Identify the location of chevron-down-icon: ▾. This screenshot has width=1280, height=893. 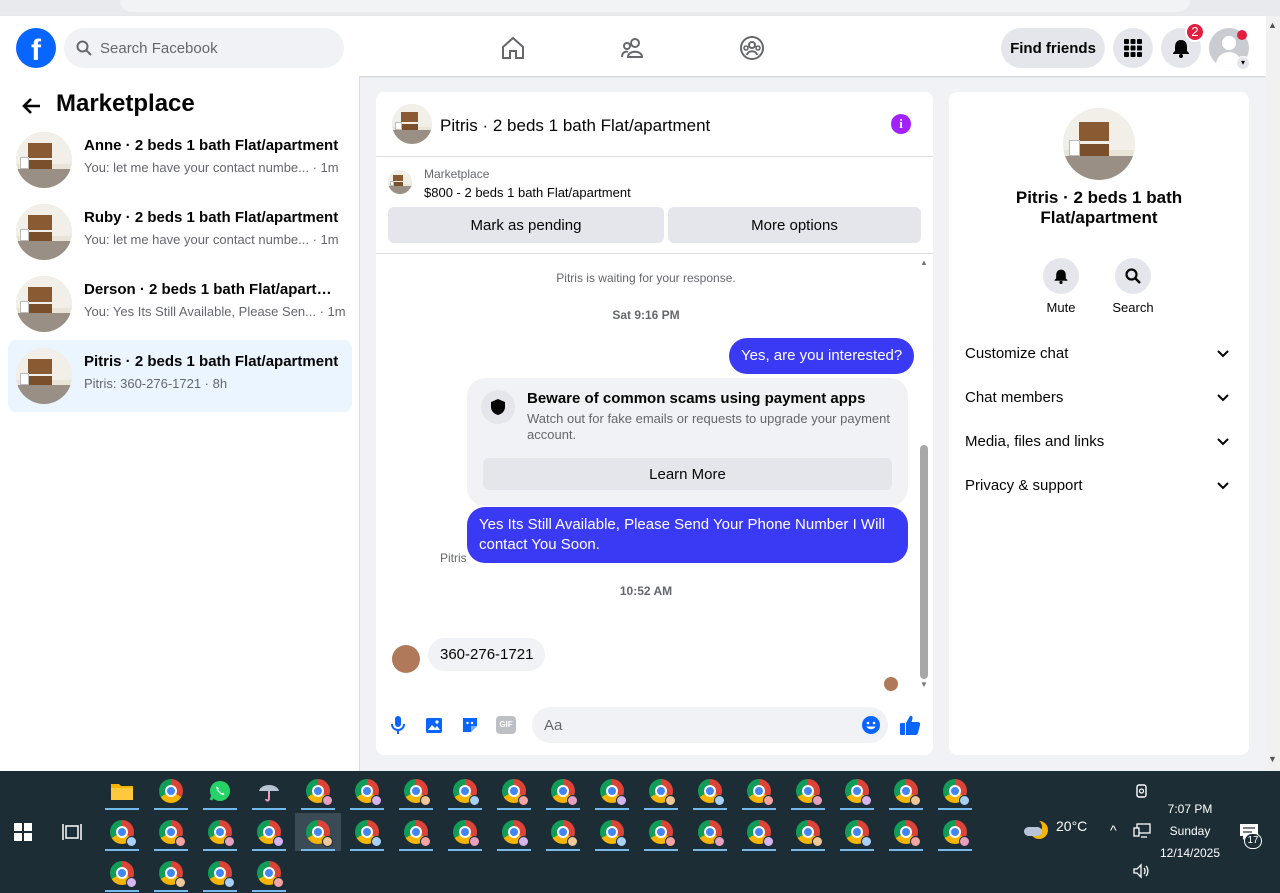
(1243, 63).